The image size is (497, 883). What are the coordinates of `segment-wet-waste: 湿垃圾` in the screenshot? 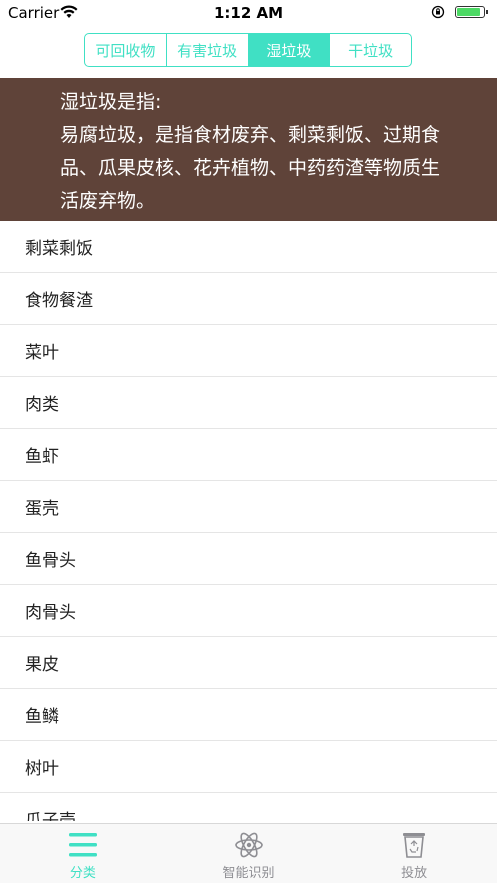 It's located at (289, 50).